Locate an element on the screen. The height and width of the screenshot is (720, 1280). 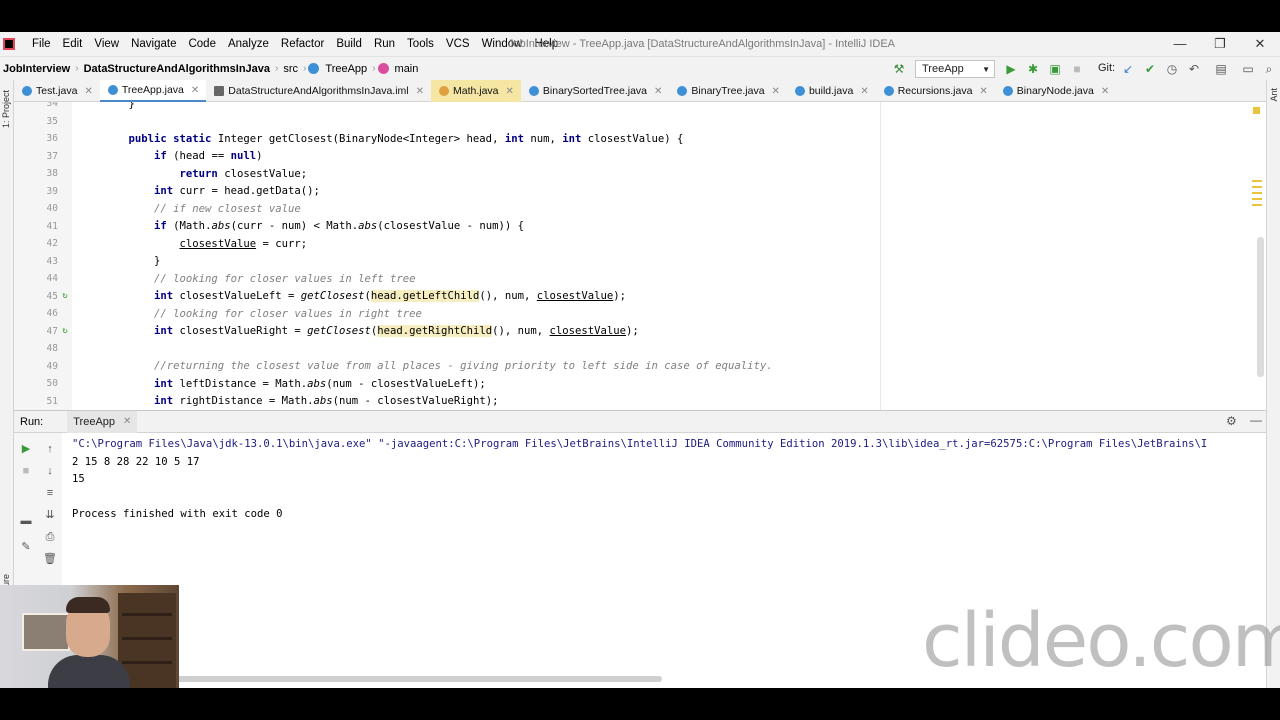
history-icon: ◷ is located at coordinates (1172, 69).